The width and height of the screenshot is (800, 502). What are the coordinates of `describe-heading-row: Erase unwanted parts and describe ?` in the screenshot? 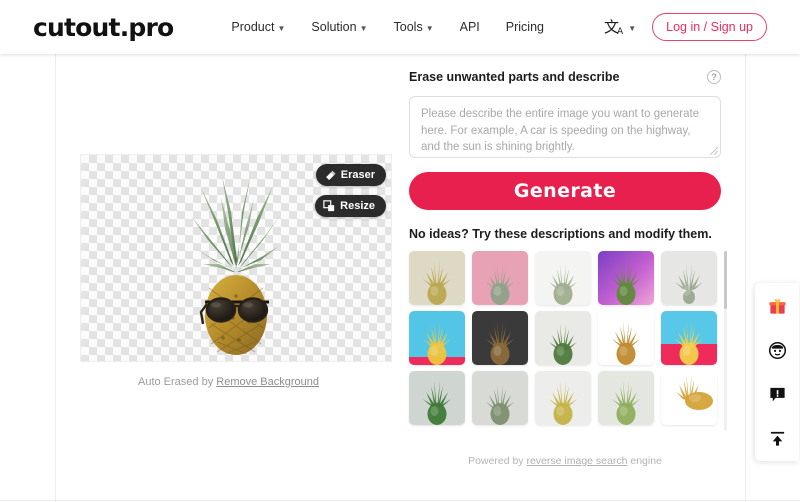 It's located at (565, 77).